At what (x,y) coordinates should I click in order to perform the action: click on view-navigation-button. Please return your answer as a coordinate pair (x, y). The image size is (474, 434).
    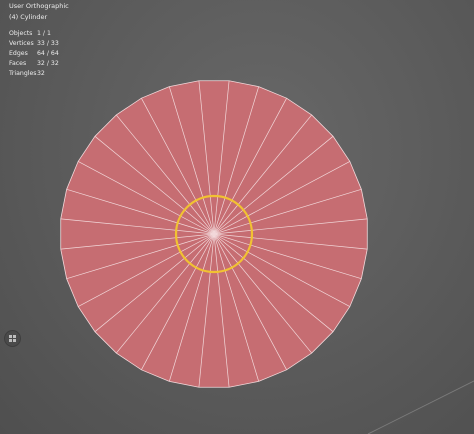
    Looking at the image, I should click on (12, 338).